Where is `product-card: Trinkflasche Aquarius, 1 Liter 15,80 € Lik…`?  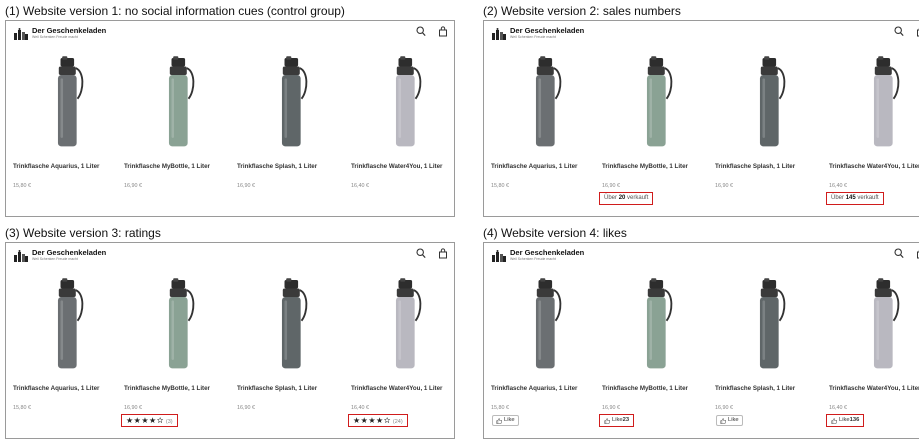 product-card: Trinkflasche Aquarius, 1 Liter 15,80 € Lik… is located at coordinates (547, 352).